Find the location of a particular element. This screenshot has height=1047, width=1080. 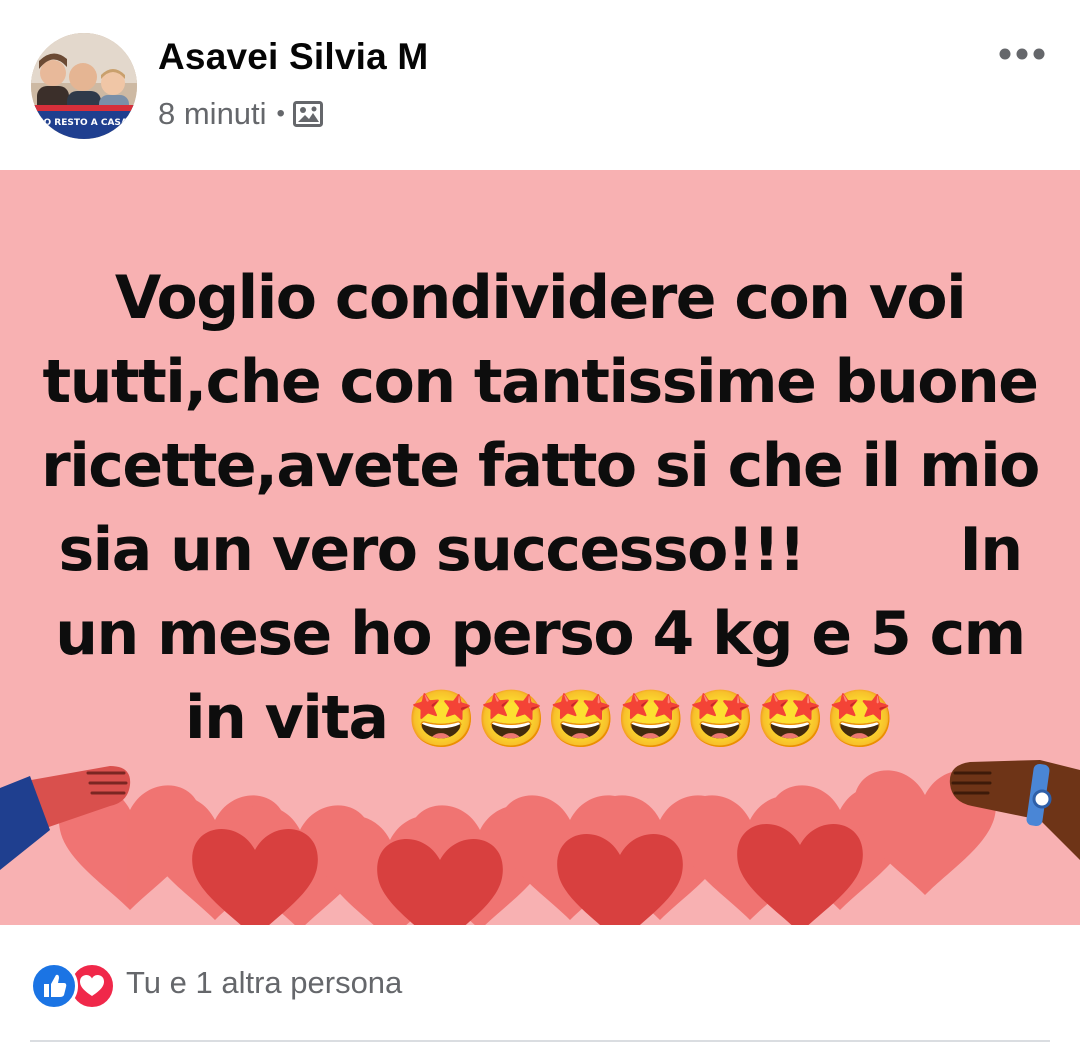

more-options-button is located at coordinates (1022, 54).